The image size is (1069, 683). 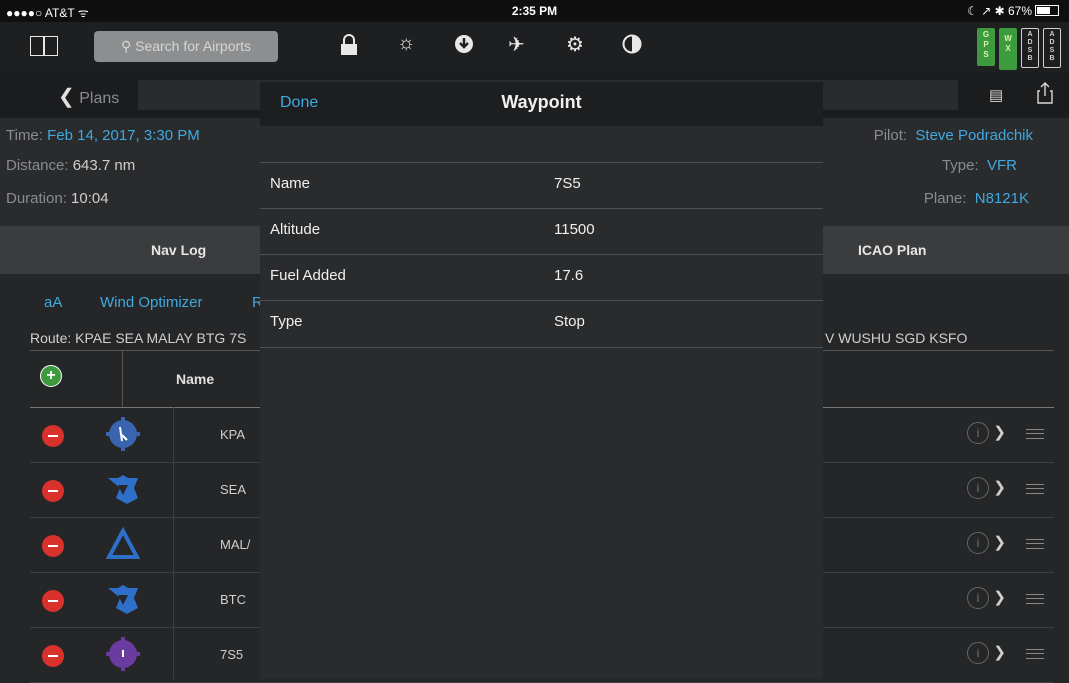 I want to click on altitude-label: Altitude, so click(x=295, y=229).